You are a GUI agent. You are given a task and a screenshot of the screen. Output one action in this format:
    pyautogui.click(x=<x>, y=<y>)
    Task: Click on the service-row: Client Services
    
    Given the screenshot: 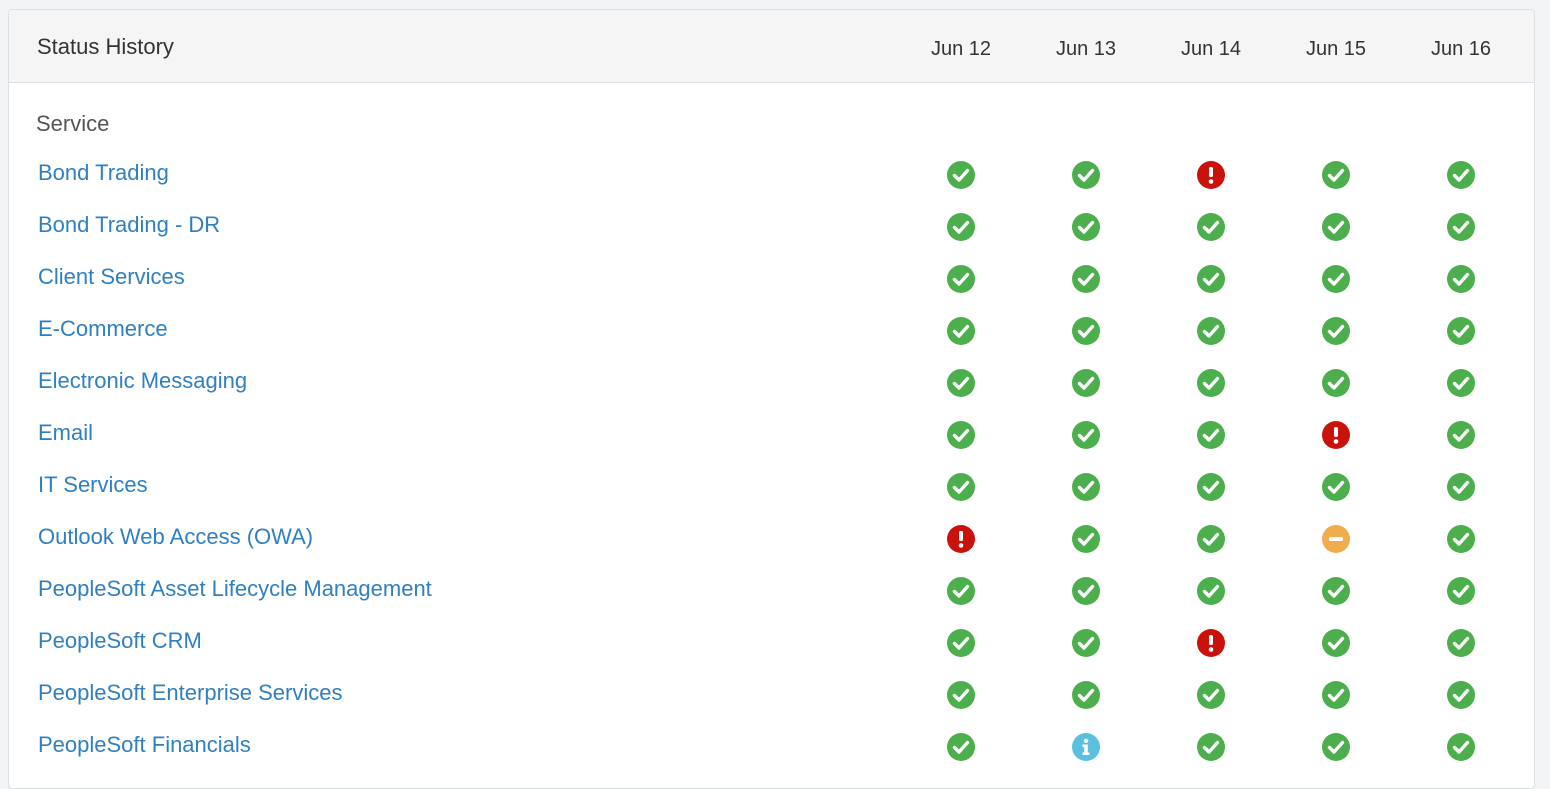 What is the action you would take?
    pyautogui.click(x=771, y=290)
    